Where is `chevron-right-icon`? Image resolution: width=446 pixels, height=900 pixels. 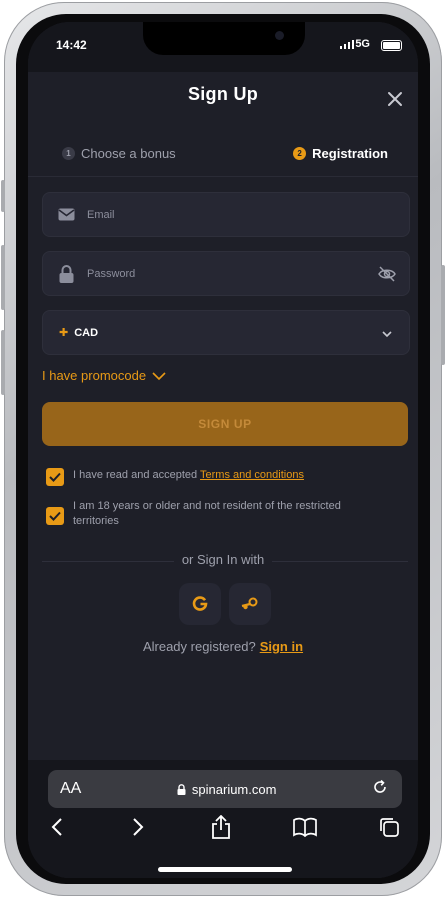 chevron-right-icon is located at coordinates (138, 827).